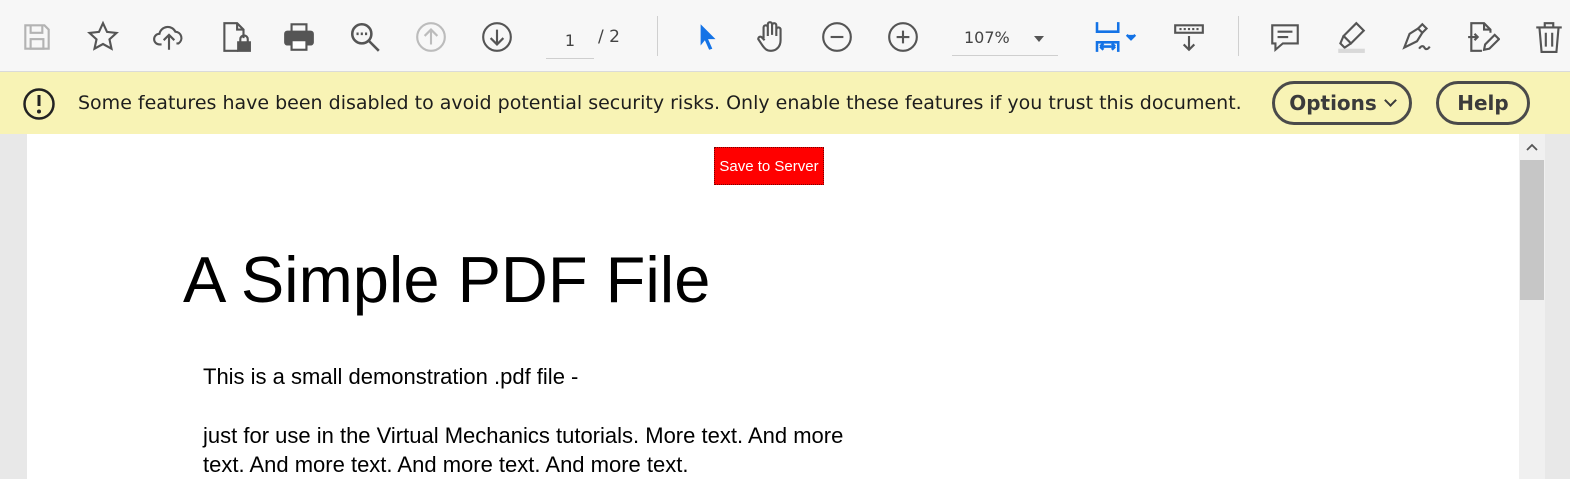 The width and height of the screenshot is (1570, 479). I want to click on fill-edit-icon, so click(1483, 37).